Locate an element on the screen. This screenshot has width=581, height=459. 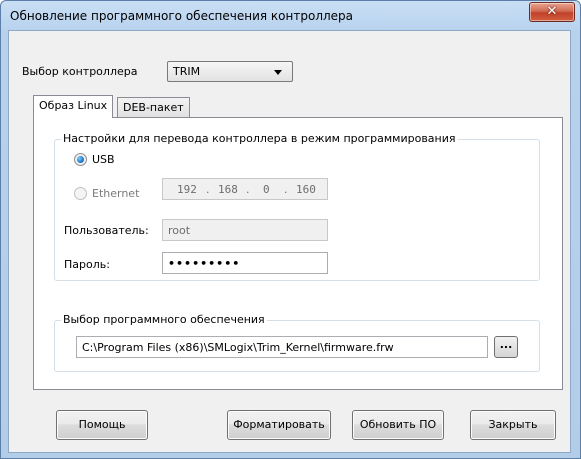
help-button: Помощь is located at coordinates (102, 425).